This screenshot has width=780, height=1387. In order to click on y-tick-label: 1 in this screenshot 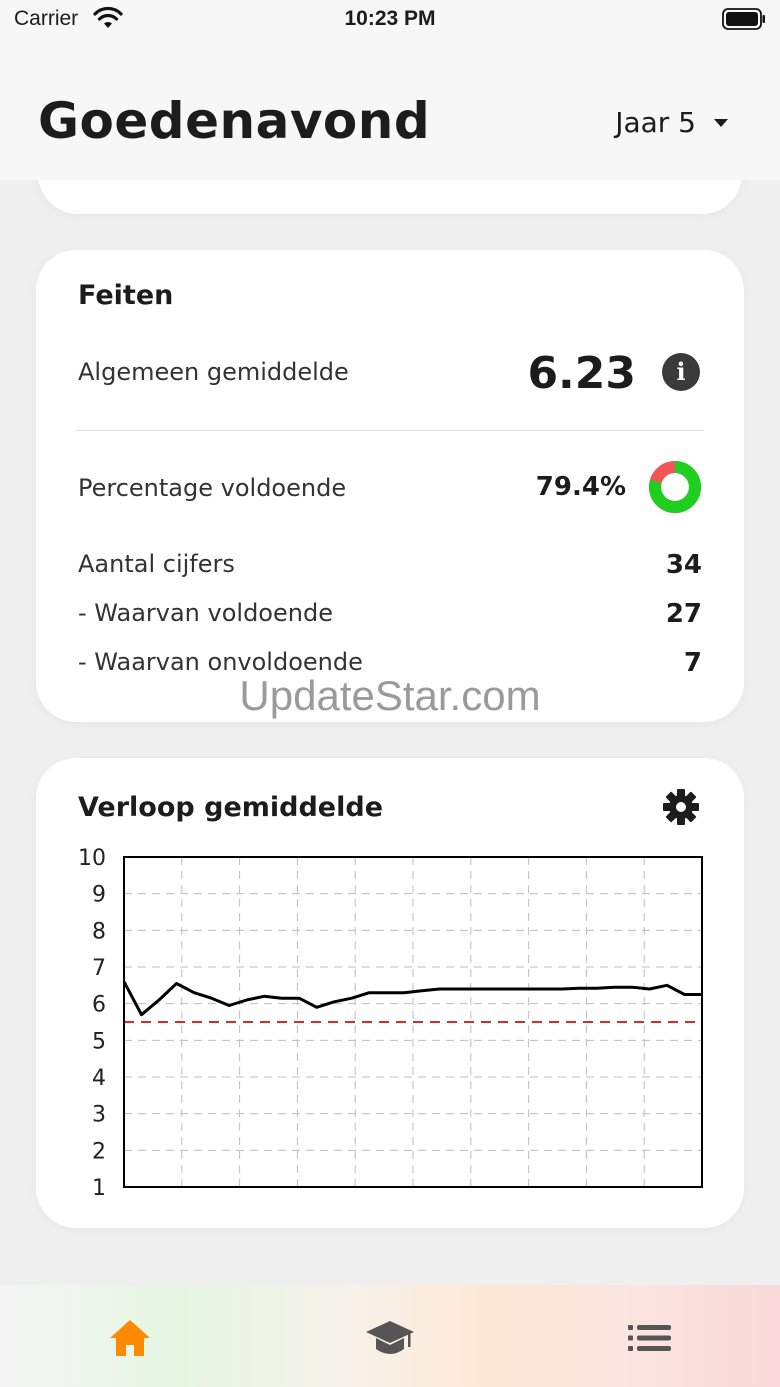, I will do `click(99, 1188)`.